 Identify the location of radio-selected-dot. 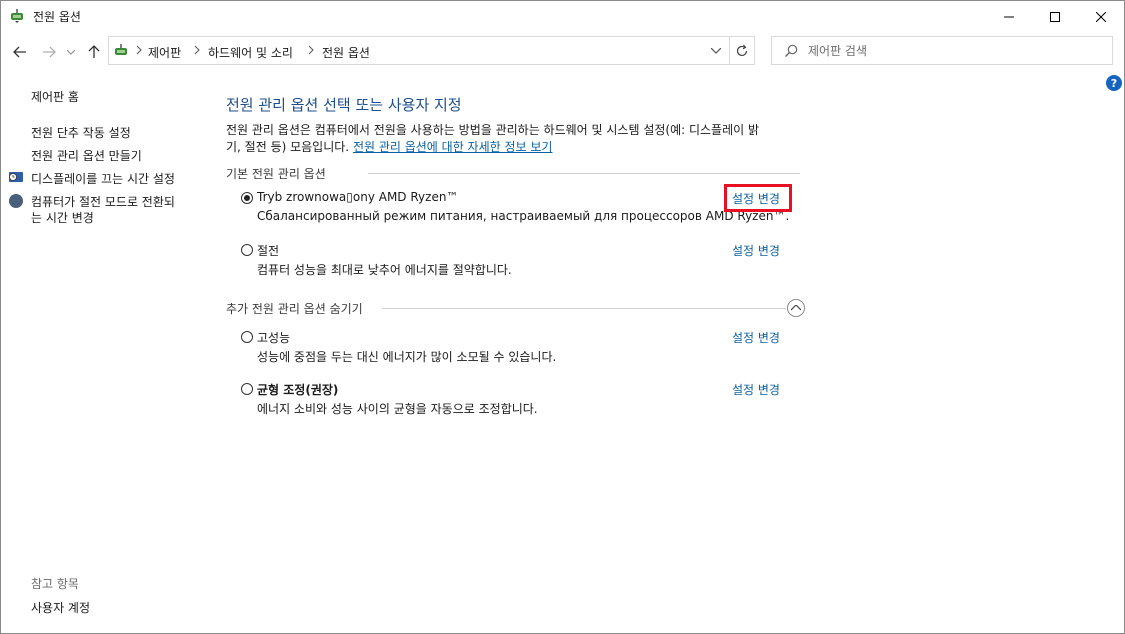
(247, 198).